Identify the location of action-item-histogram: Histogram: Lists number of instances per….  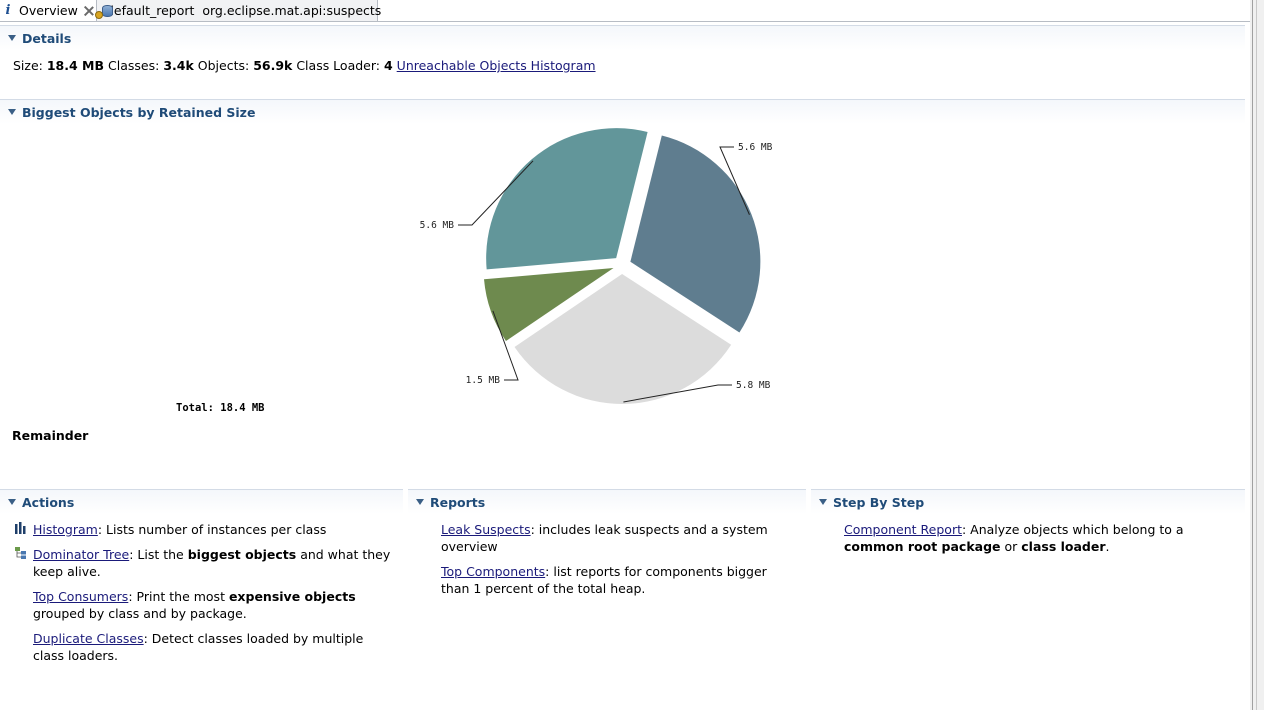
(204, 529).